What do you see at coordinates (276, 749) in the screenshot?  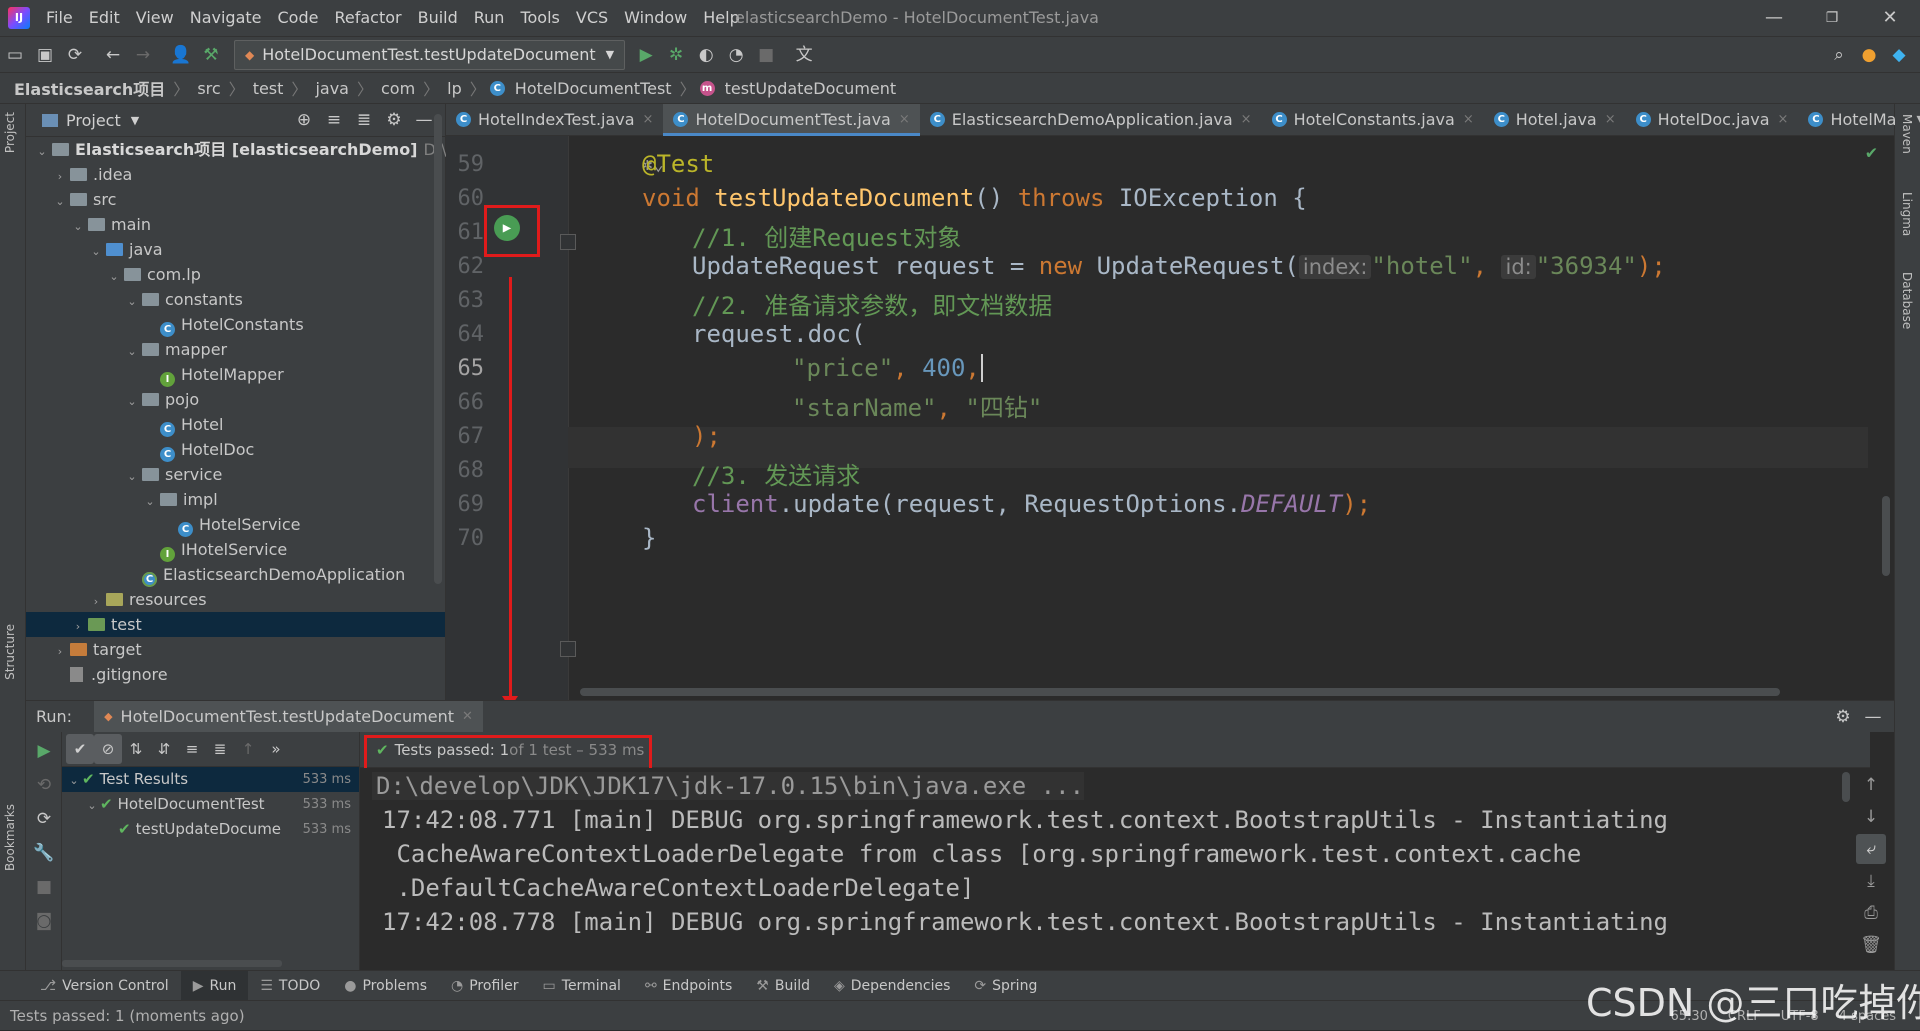 I see `more-icon: »` at bounding box center [276, 749].